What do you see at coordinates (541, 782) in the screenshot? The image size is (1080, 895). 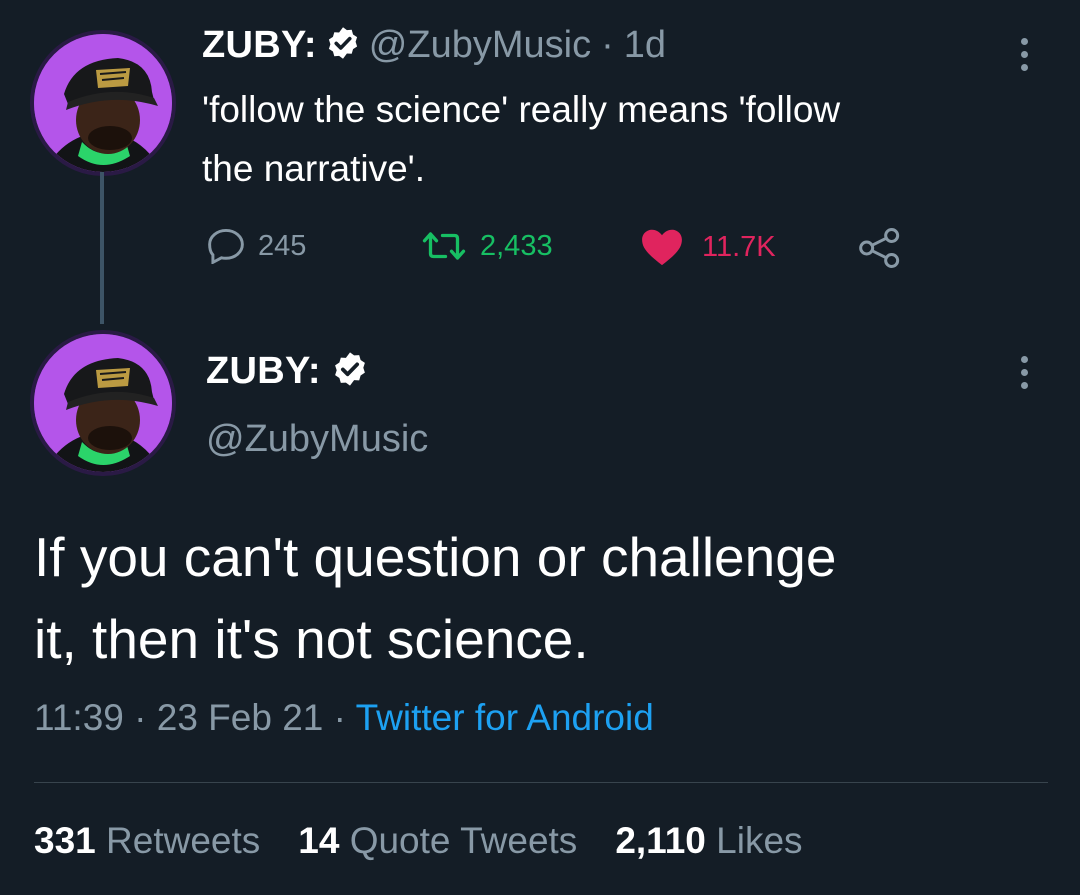 I see `divider` at bounding box center [541, 782].